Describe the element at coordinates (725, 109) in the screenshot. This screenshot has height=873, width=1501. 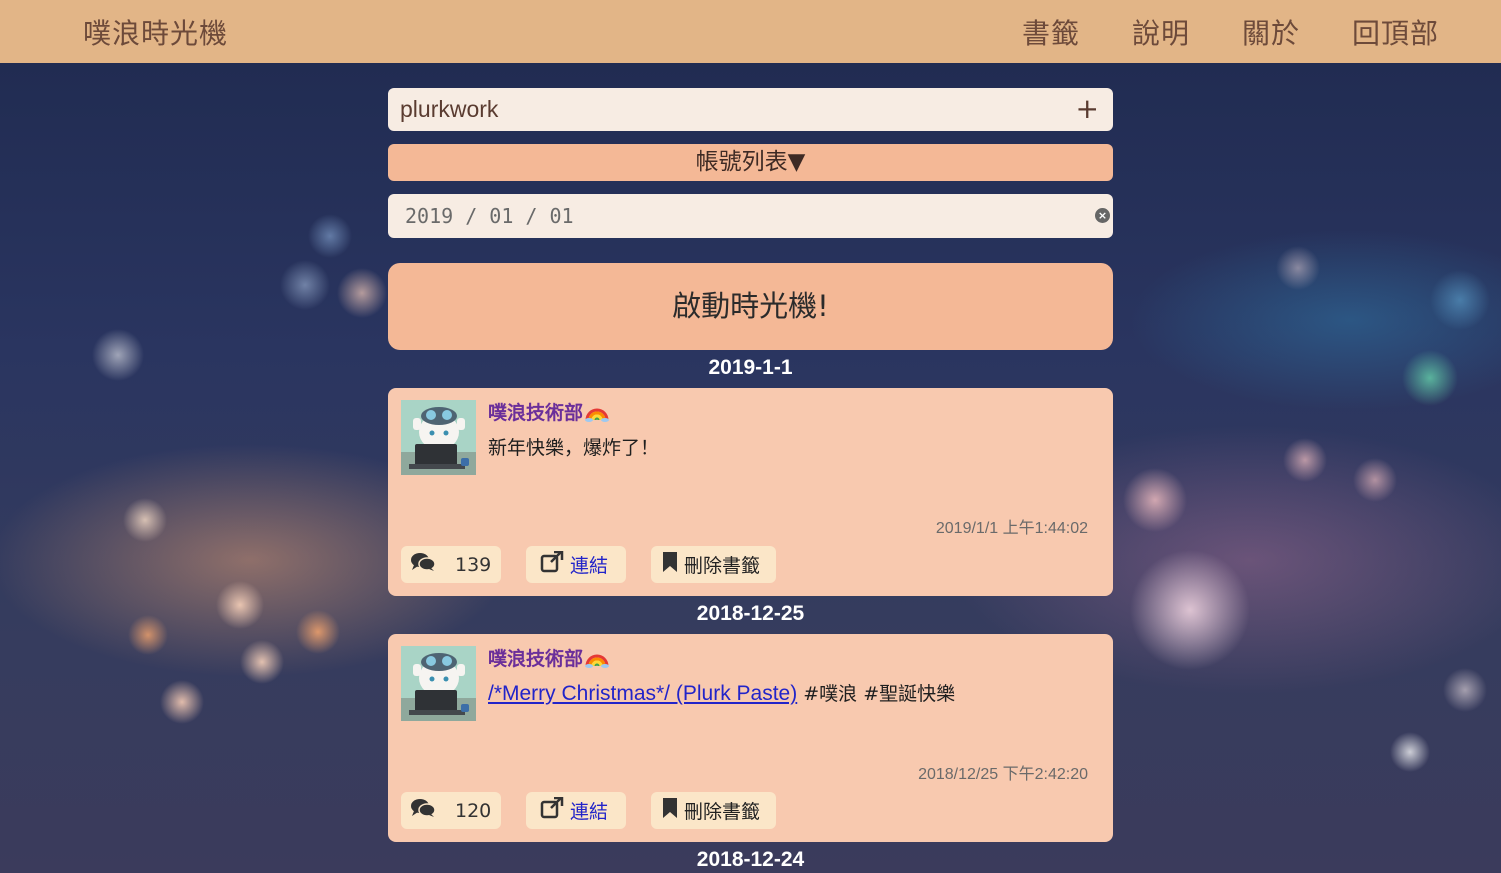
I see `account-input` at that location.